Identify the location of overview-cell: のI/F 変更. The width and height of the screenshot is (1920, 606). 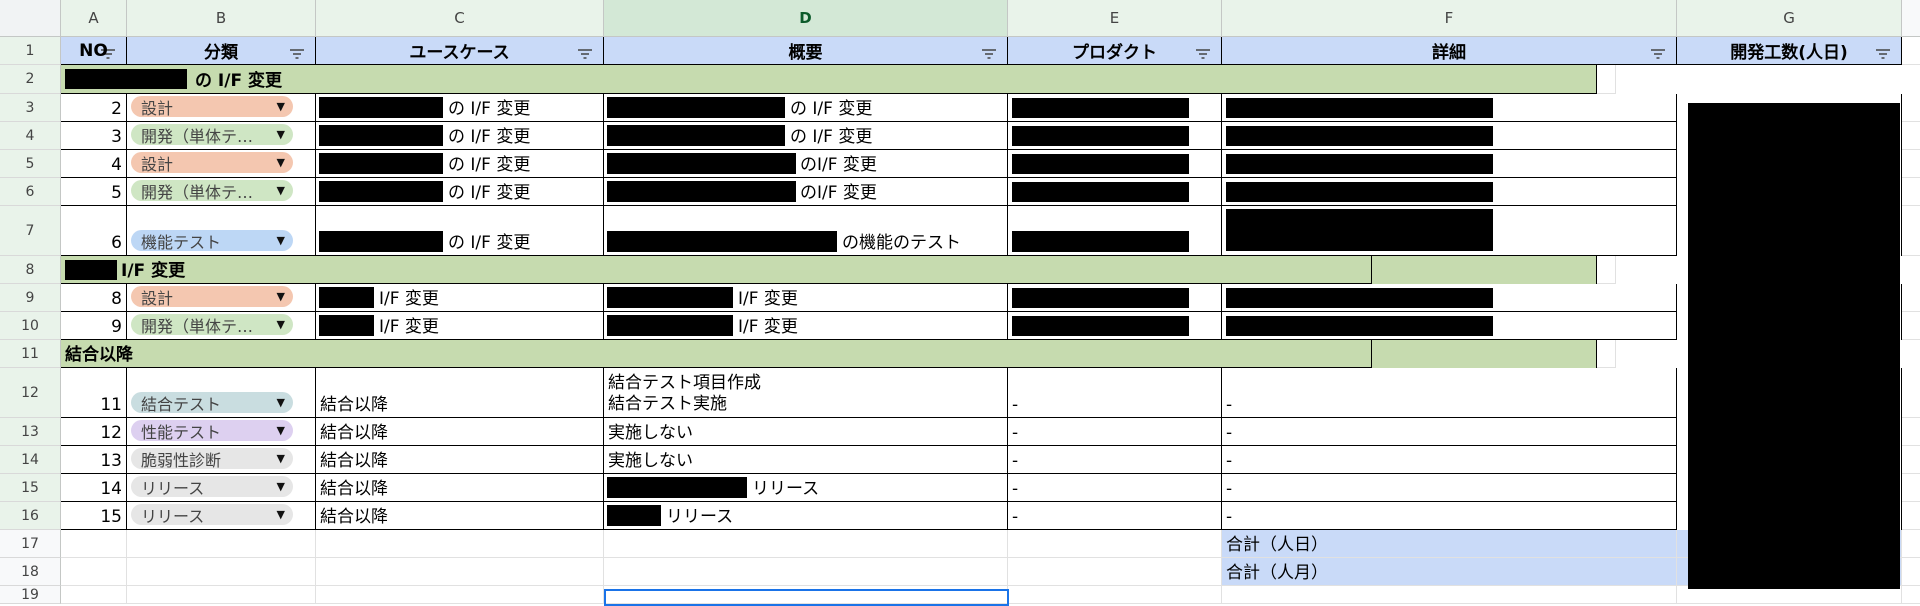
(806, 192).